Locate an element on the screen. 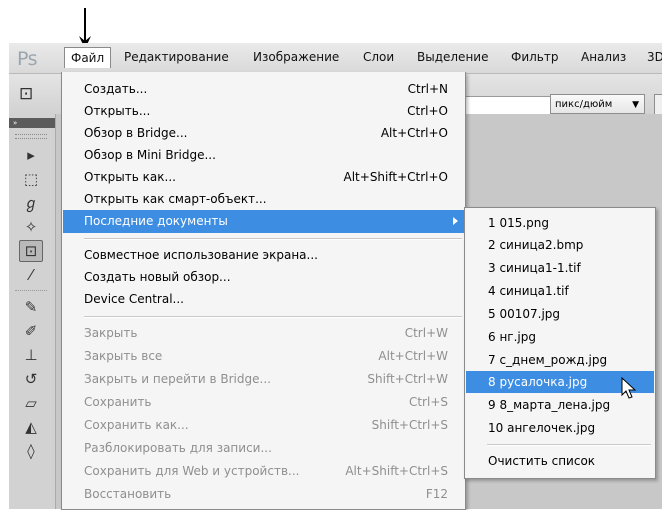 Image resolution: width=662 pixels, height=510 pixels. menu-item-shortcut: F12 is located at coordinates (436, 494).